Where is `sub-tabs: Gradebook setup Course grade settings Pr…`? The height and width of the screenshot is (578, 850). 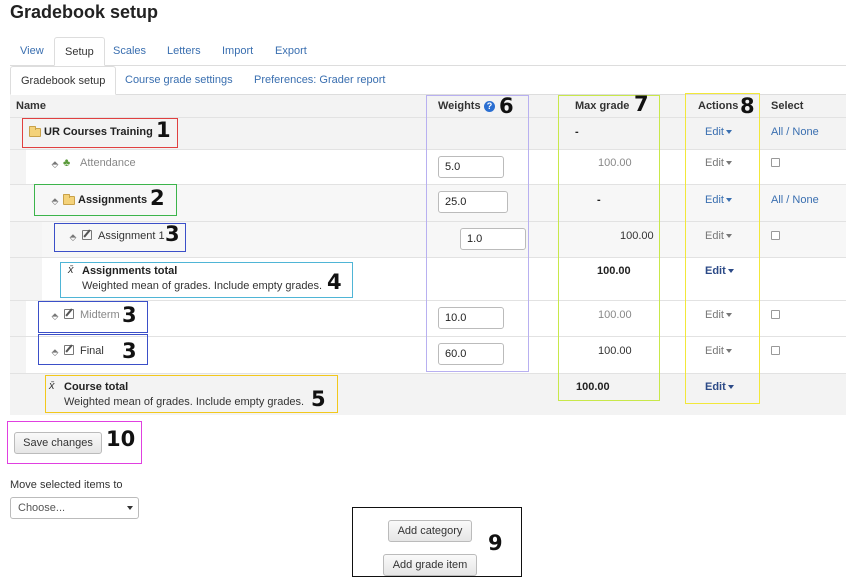 sub-tabs: Gradebook setup Course grade settings Pr… is located at coordinates (428, 80).